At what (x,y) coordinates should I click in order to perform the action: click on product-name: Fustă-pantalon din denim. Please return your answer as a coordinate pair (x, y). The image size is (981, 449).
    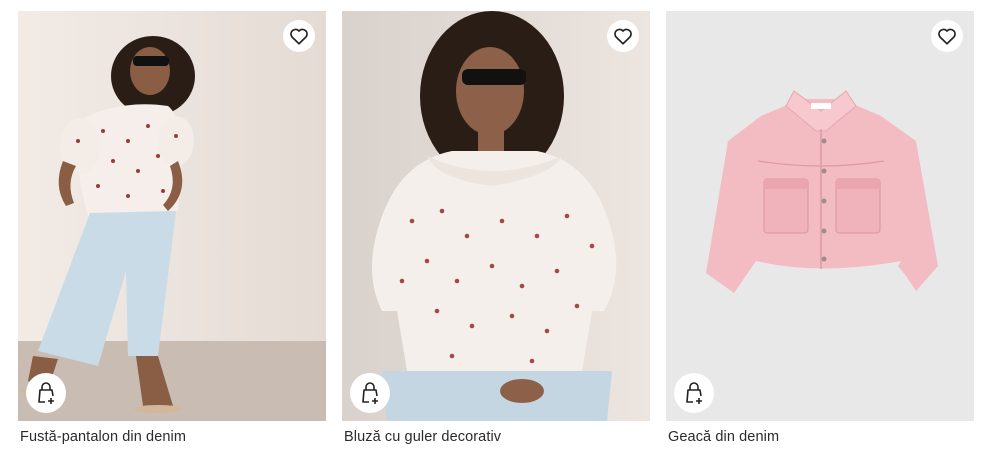
    Looking at the image, I should click on (103, 437).